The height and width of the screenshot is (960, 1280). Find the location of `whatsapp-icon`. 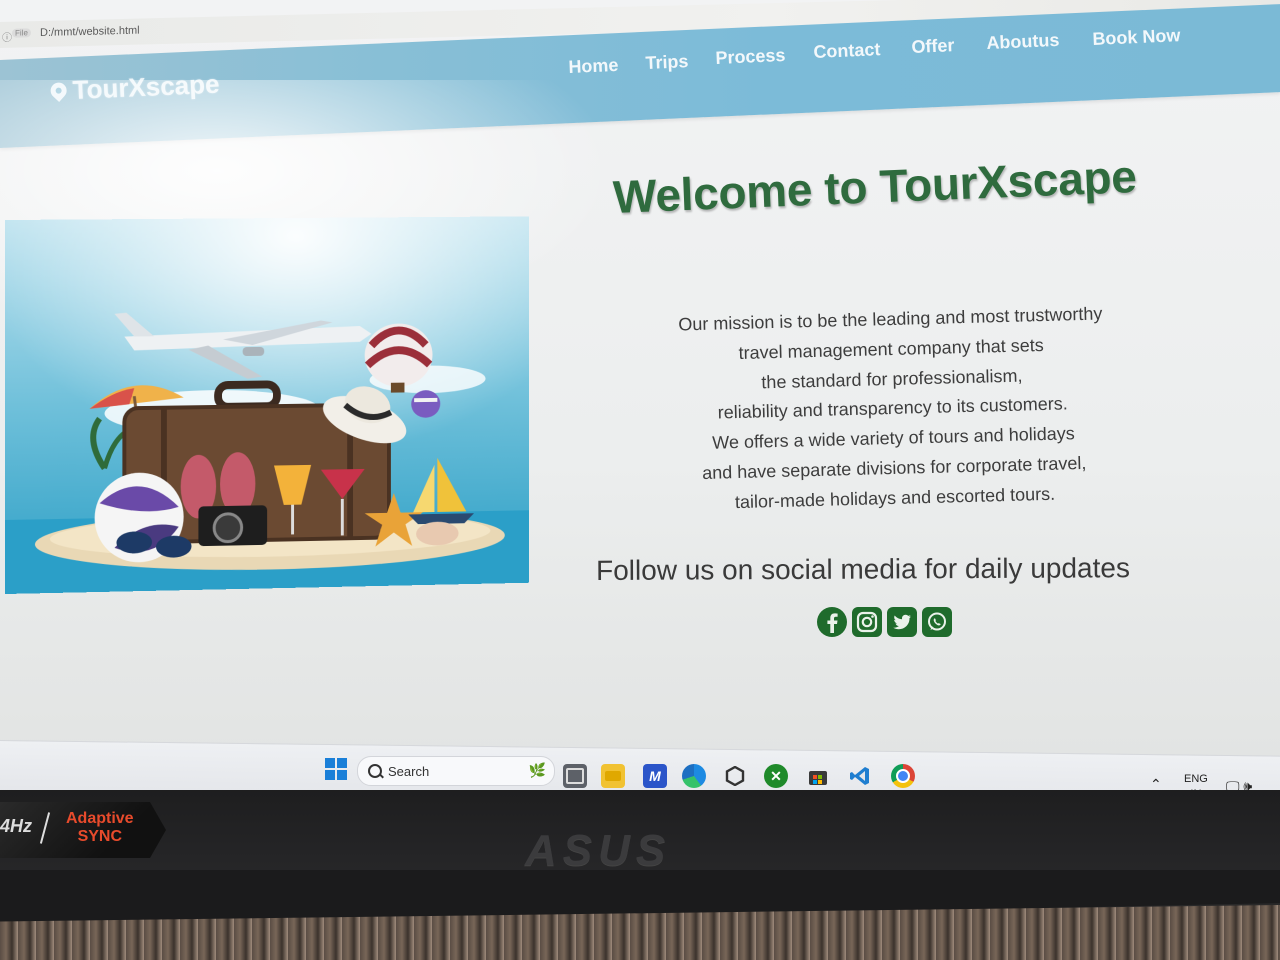

whatsapp-icon is located at coordinates (937, 622).